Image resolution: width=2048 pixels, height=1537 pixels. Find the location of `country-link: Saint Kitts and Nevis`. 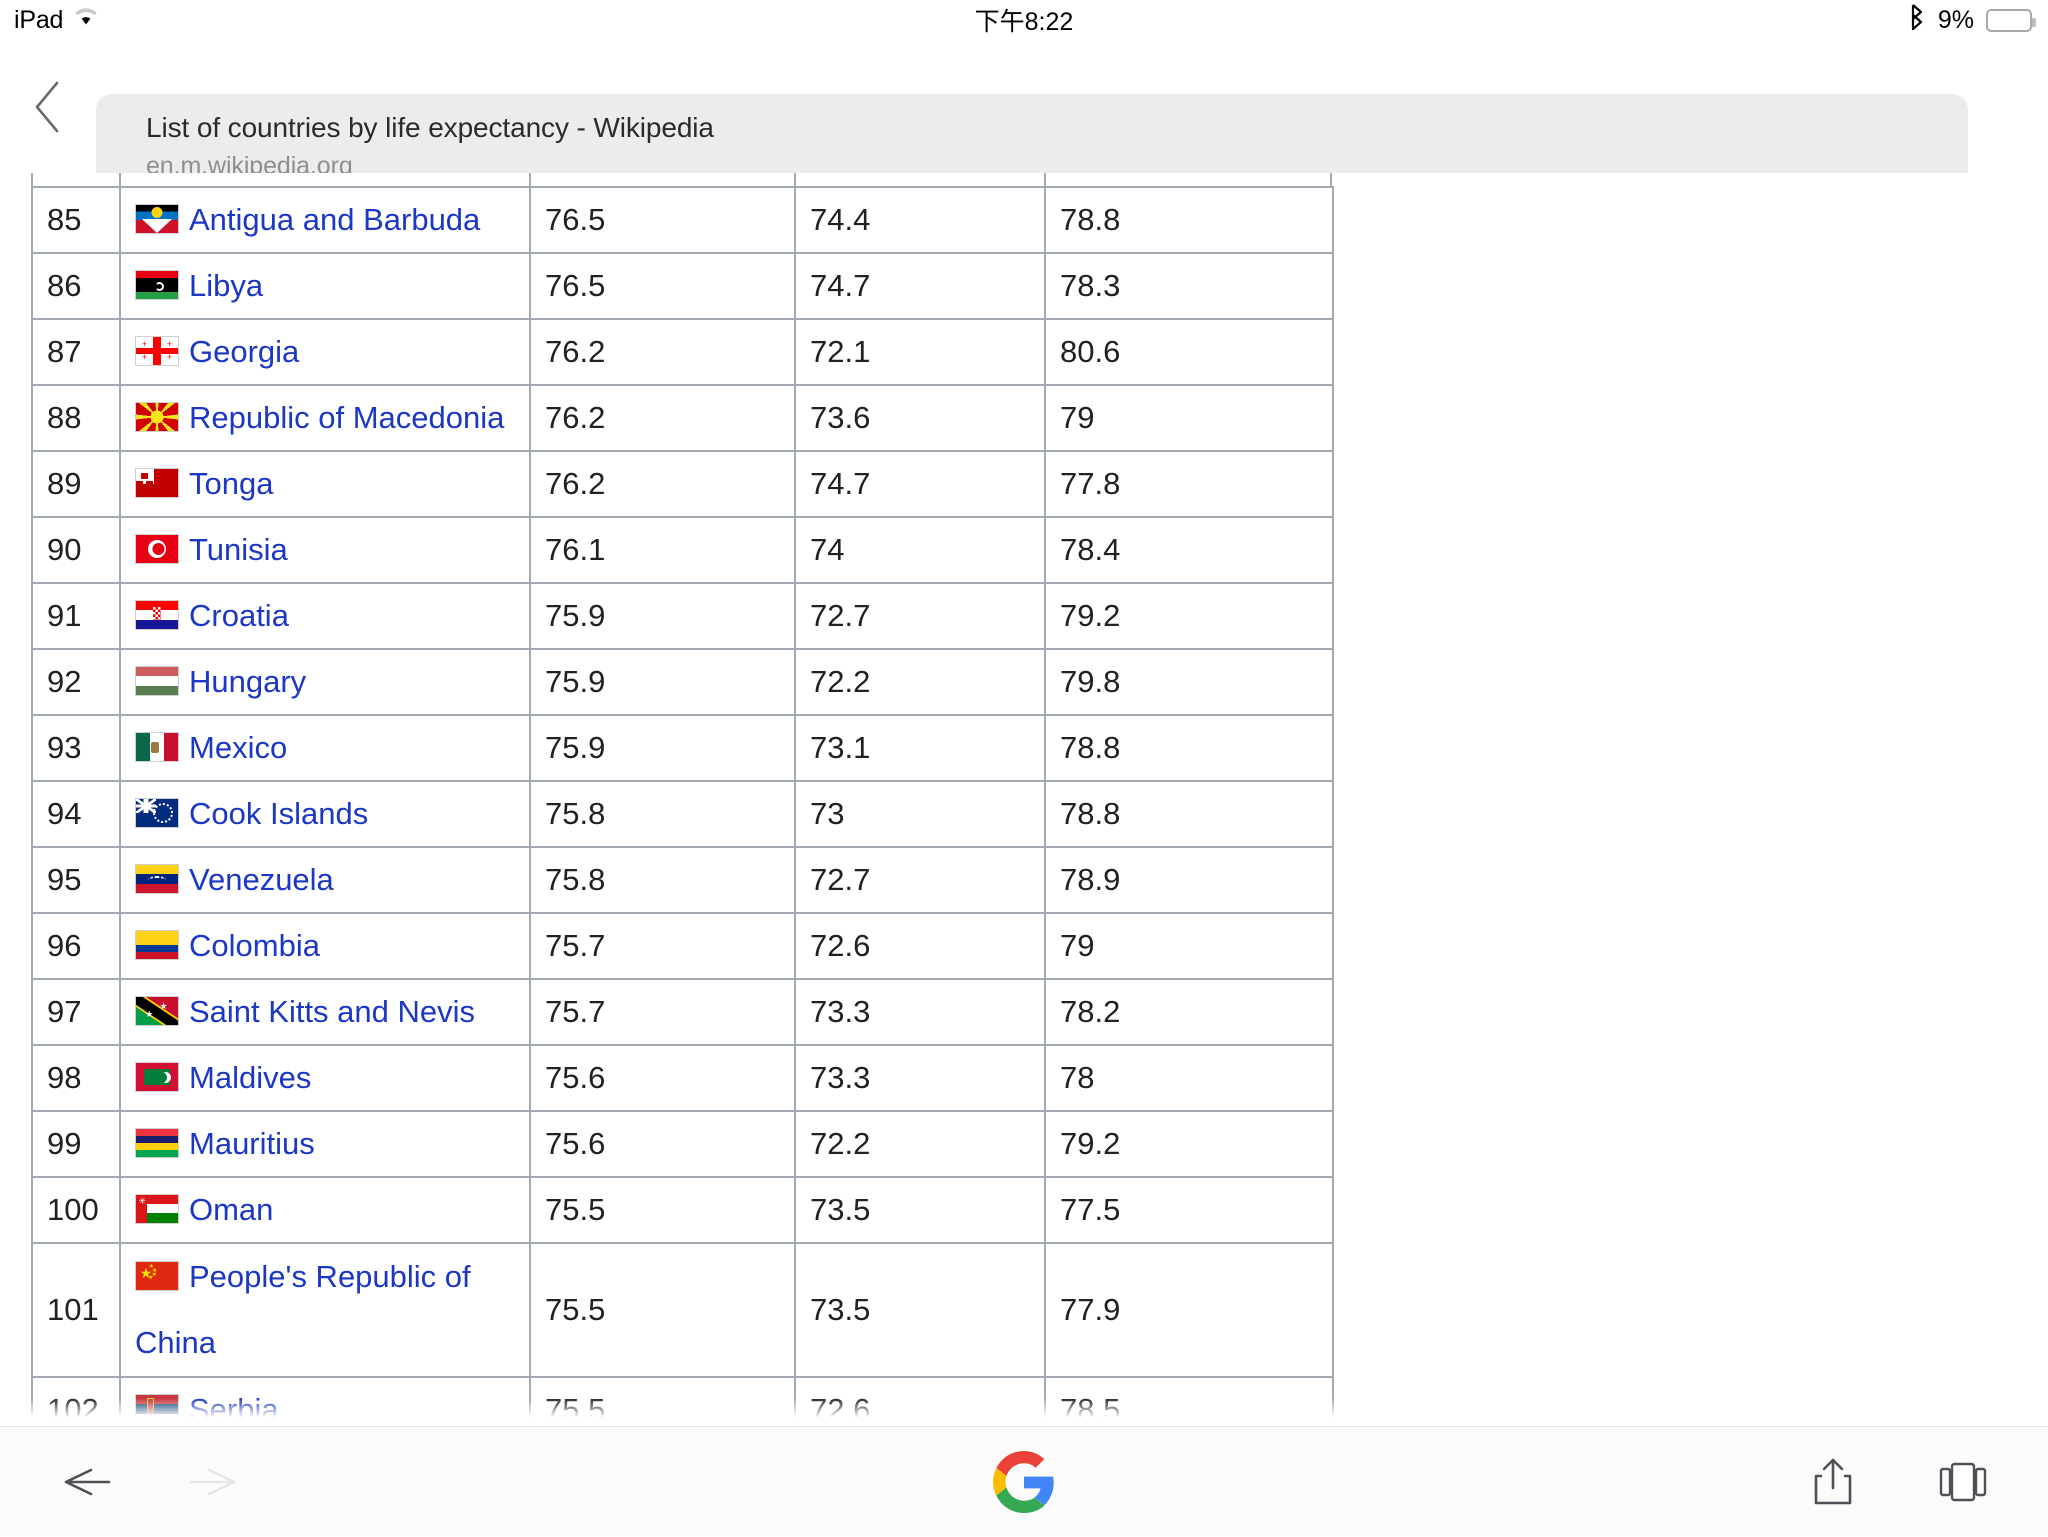

country-link: Saint Kitts and Nevis is located at coordinates (332, 1011).